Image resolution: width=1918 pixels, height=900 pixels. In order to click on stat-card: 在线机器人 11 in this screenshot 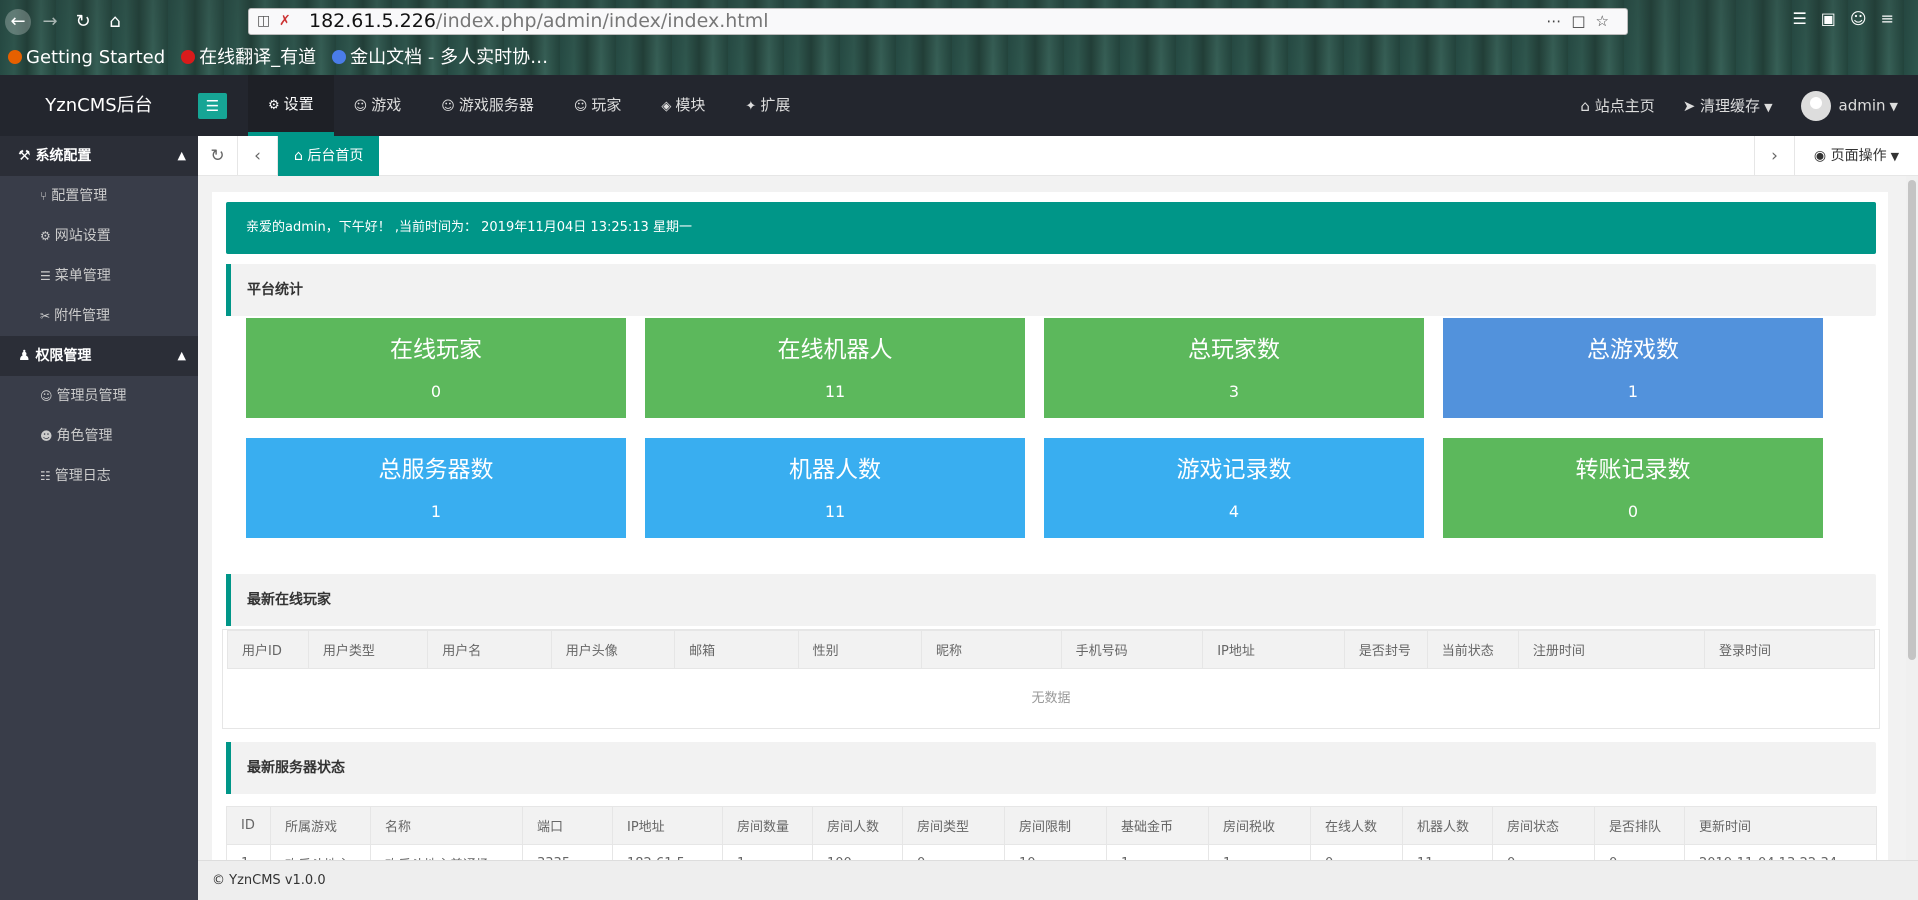, I will do `click(835, 368)`.